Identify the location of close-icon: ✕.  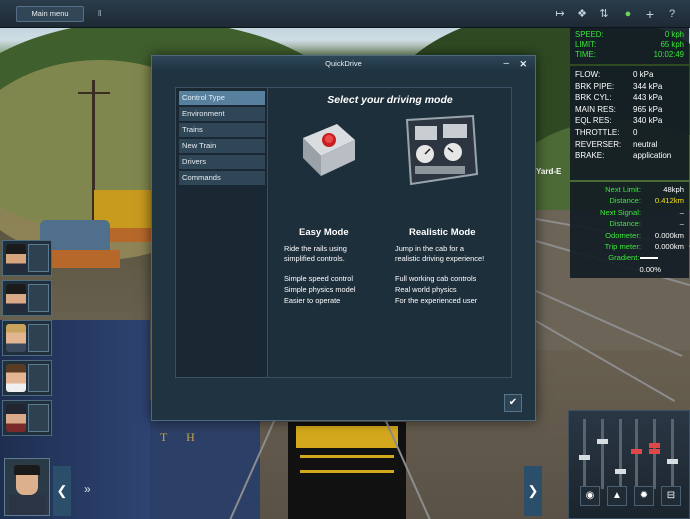
(523, 64).